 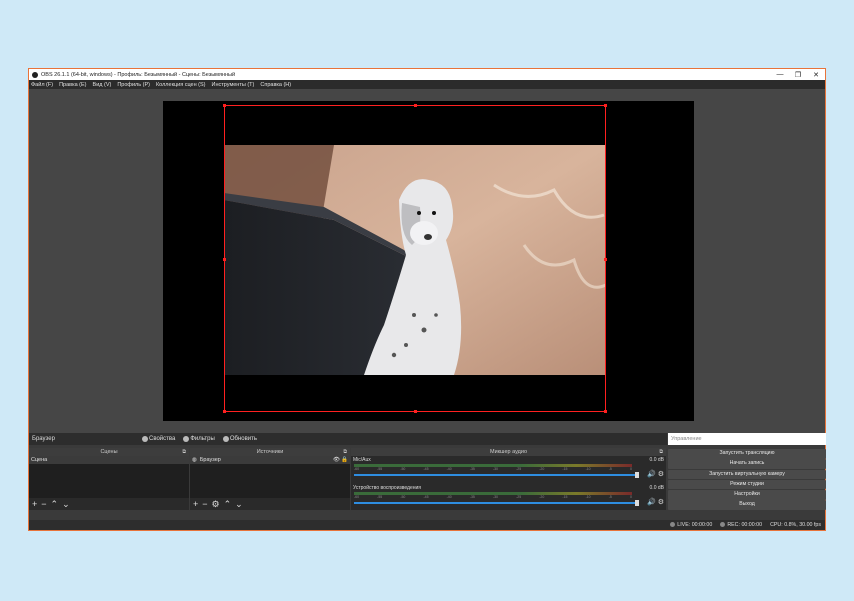 What do you see at coordinates (42, 85) in the screenshot?
I see `menu-file: Файл (F)` at bounding box center [42, 85].